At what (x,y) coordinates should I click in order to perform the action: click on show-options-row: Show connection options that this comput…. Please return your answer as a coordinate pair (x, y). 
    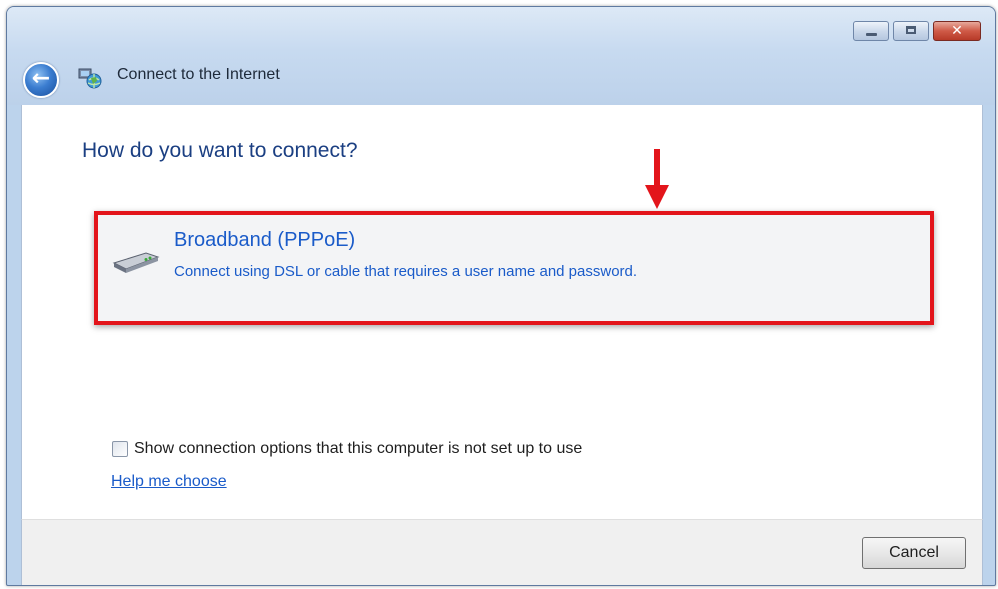
    Looking at the image, I should click on (347, 449).